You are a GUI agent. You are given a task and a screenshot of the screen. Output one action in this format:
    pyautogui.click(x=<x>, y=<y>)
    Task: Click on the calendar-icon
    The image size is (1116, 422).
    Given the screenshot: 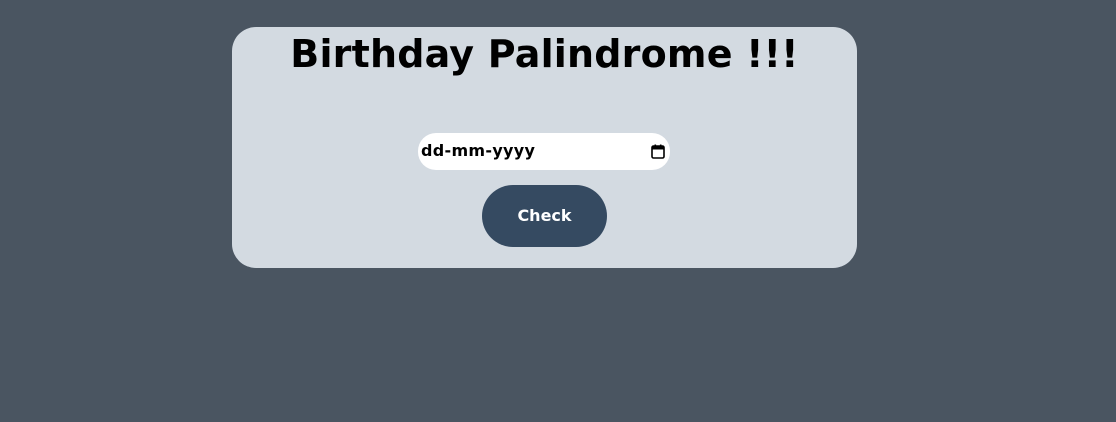 What is the action you would take?
    pyautogui.click(x=658, y=151)
    